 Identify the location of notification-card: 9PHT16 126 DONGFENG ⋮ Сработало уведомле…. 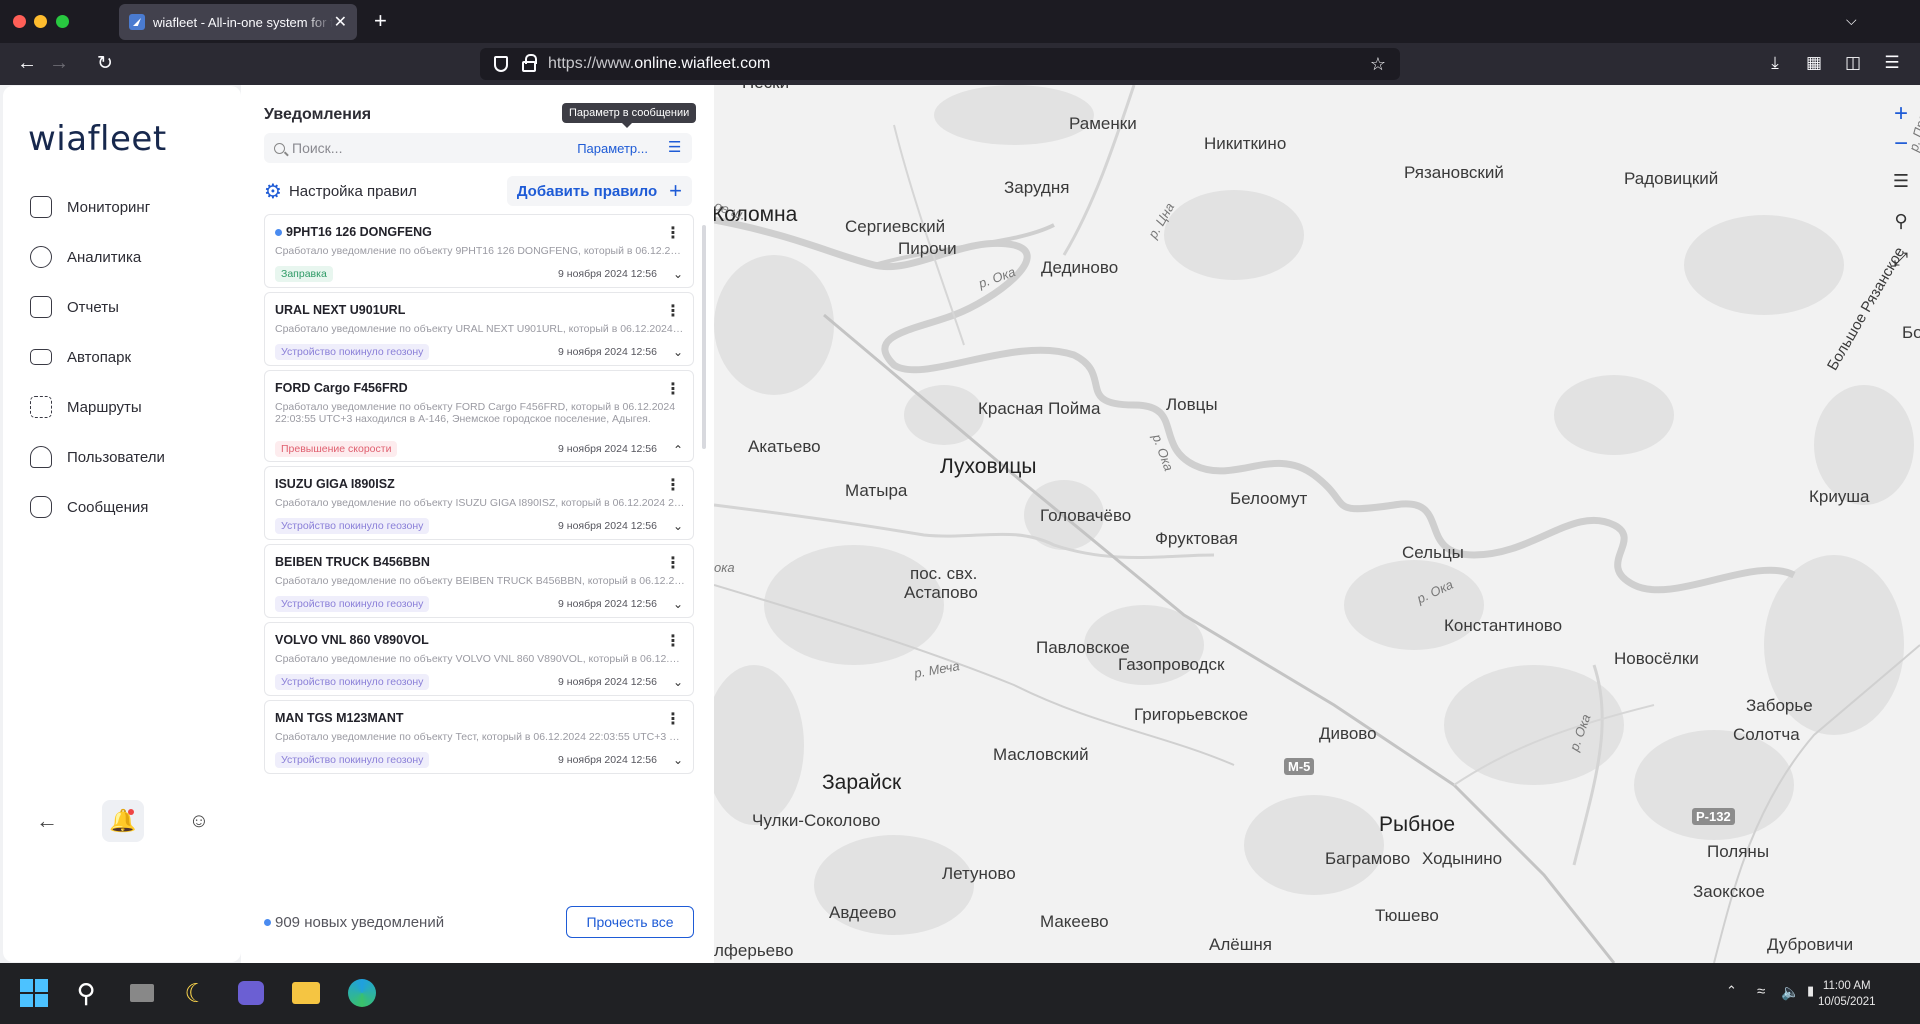
(479, 251).